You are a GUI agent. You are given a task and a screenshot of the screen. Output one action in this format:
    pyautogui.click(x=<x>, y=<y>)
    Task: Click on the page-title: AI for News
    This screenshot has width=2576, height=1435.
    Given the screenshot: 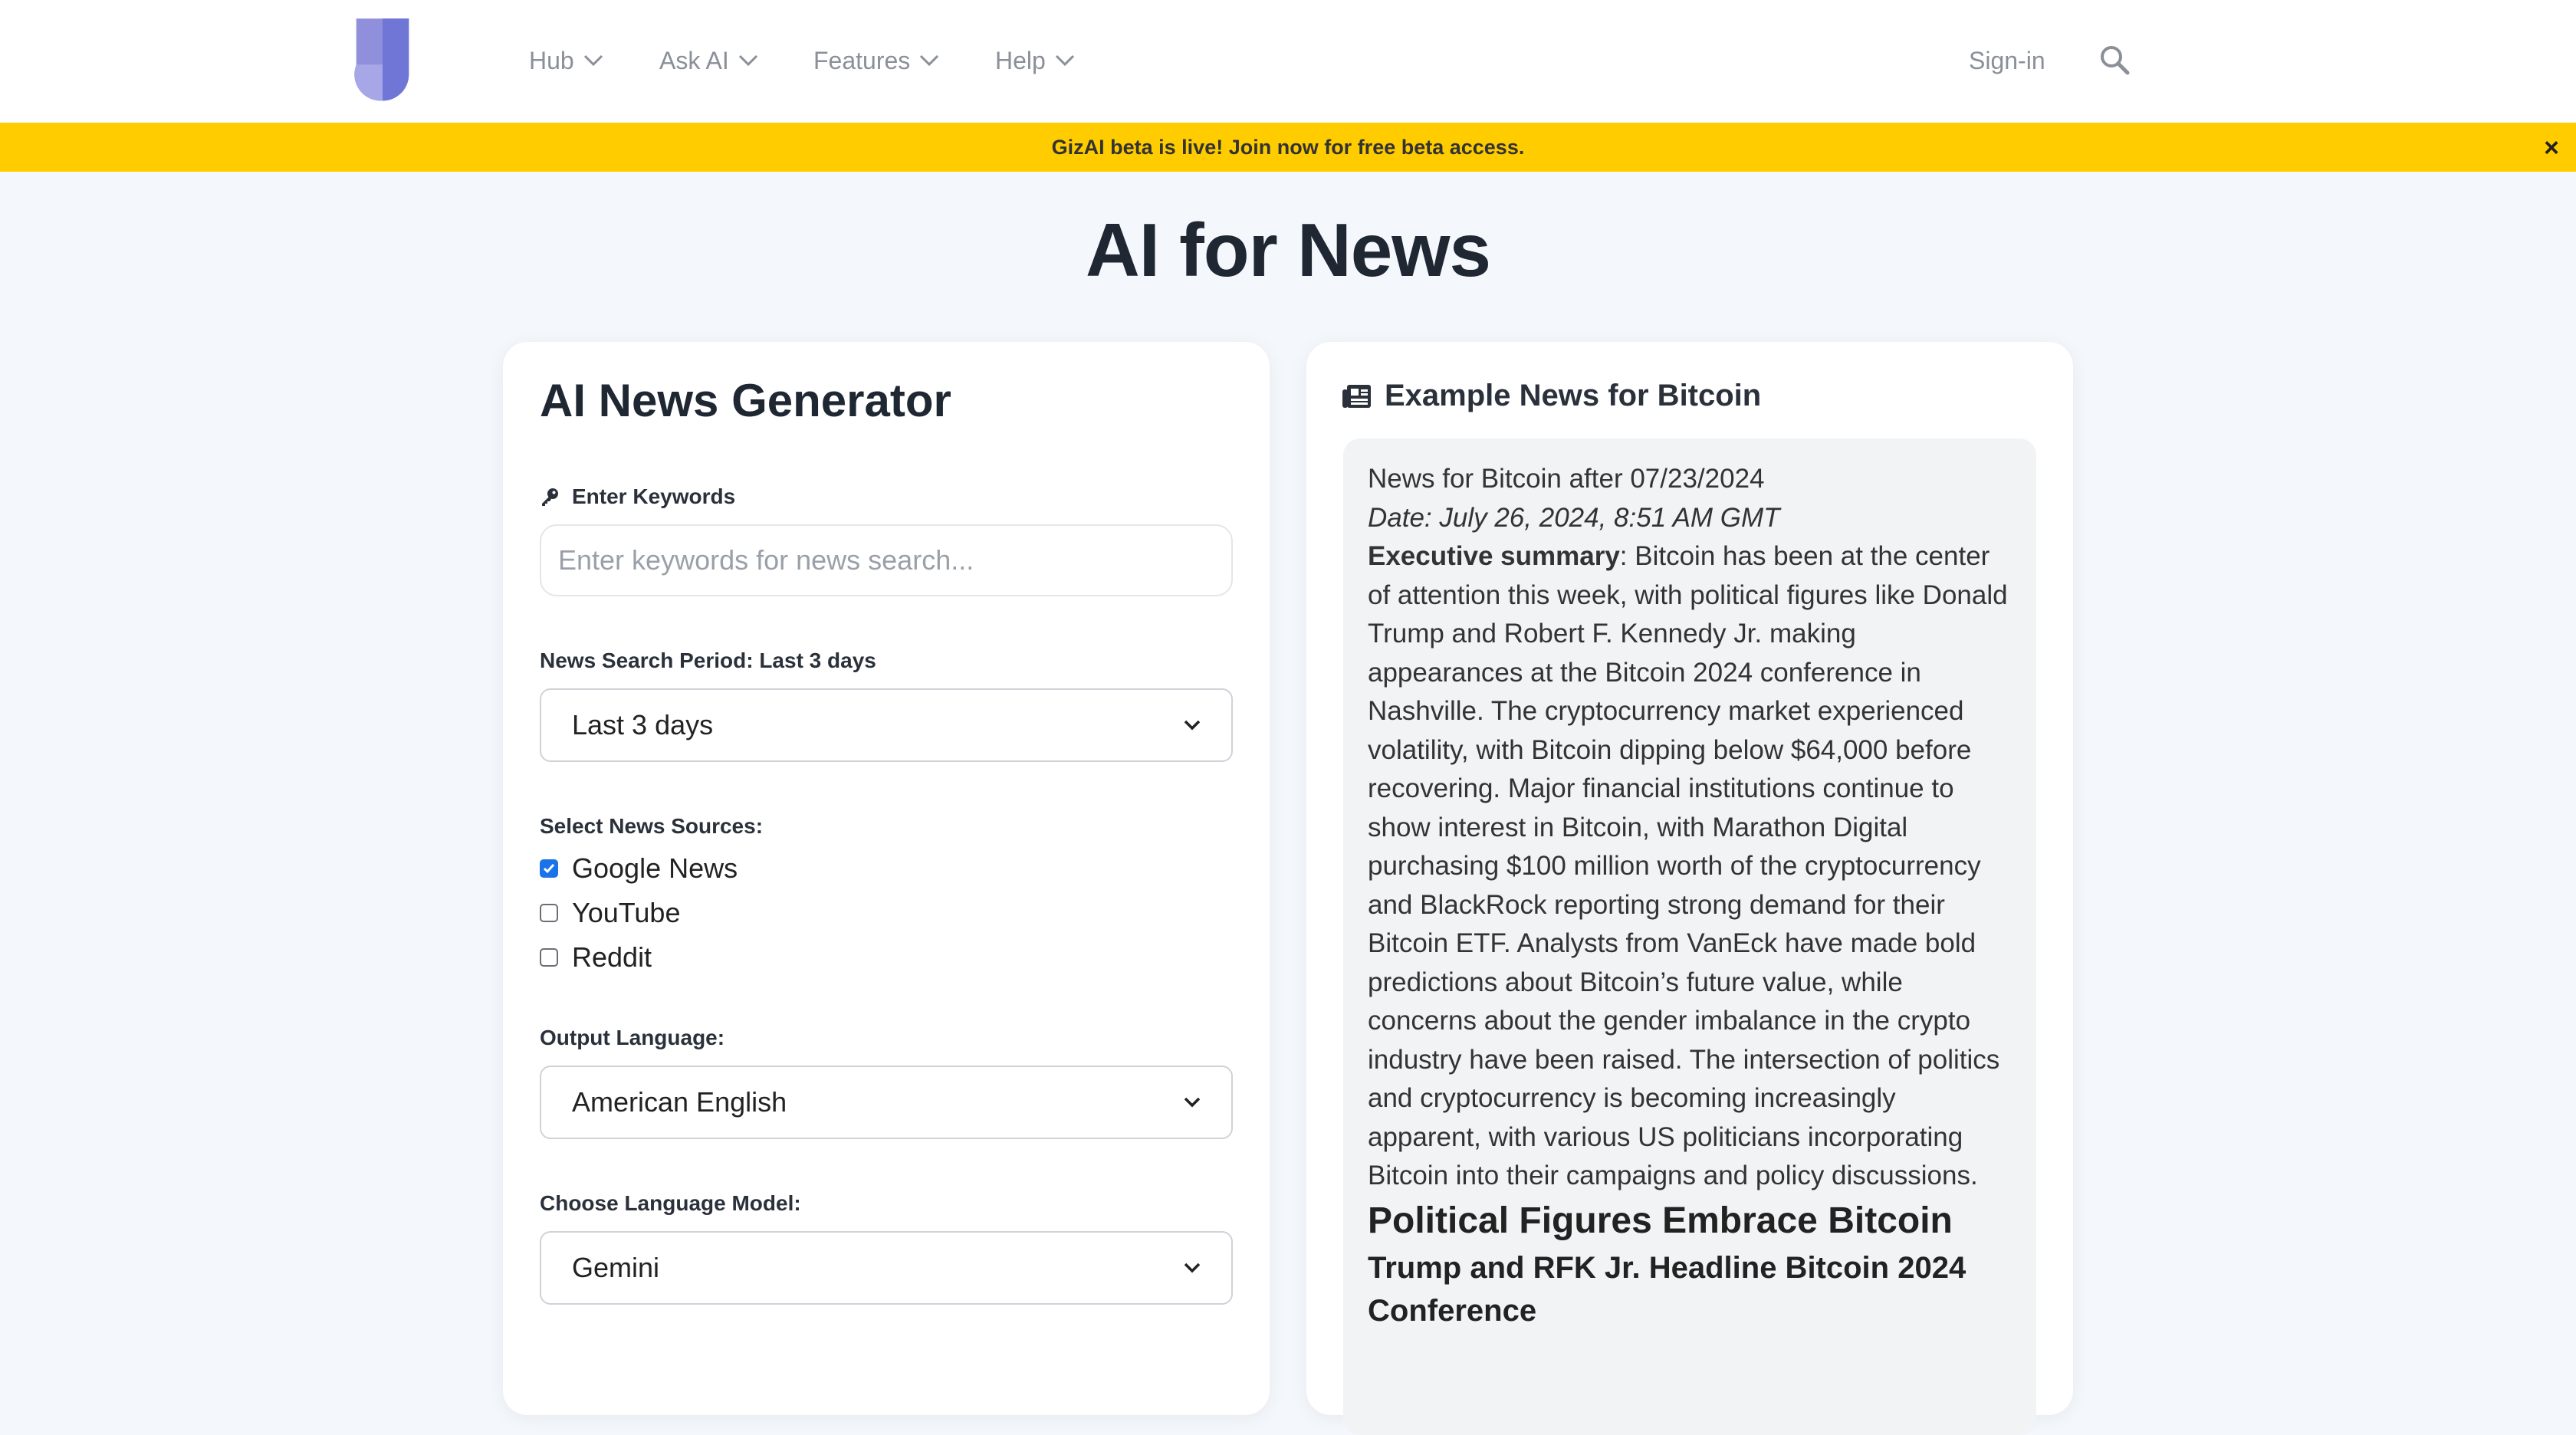 What is the action you would take?
    pyautogui.click(x=1288, y=250)
    